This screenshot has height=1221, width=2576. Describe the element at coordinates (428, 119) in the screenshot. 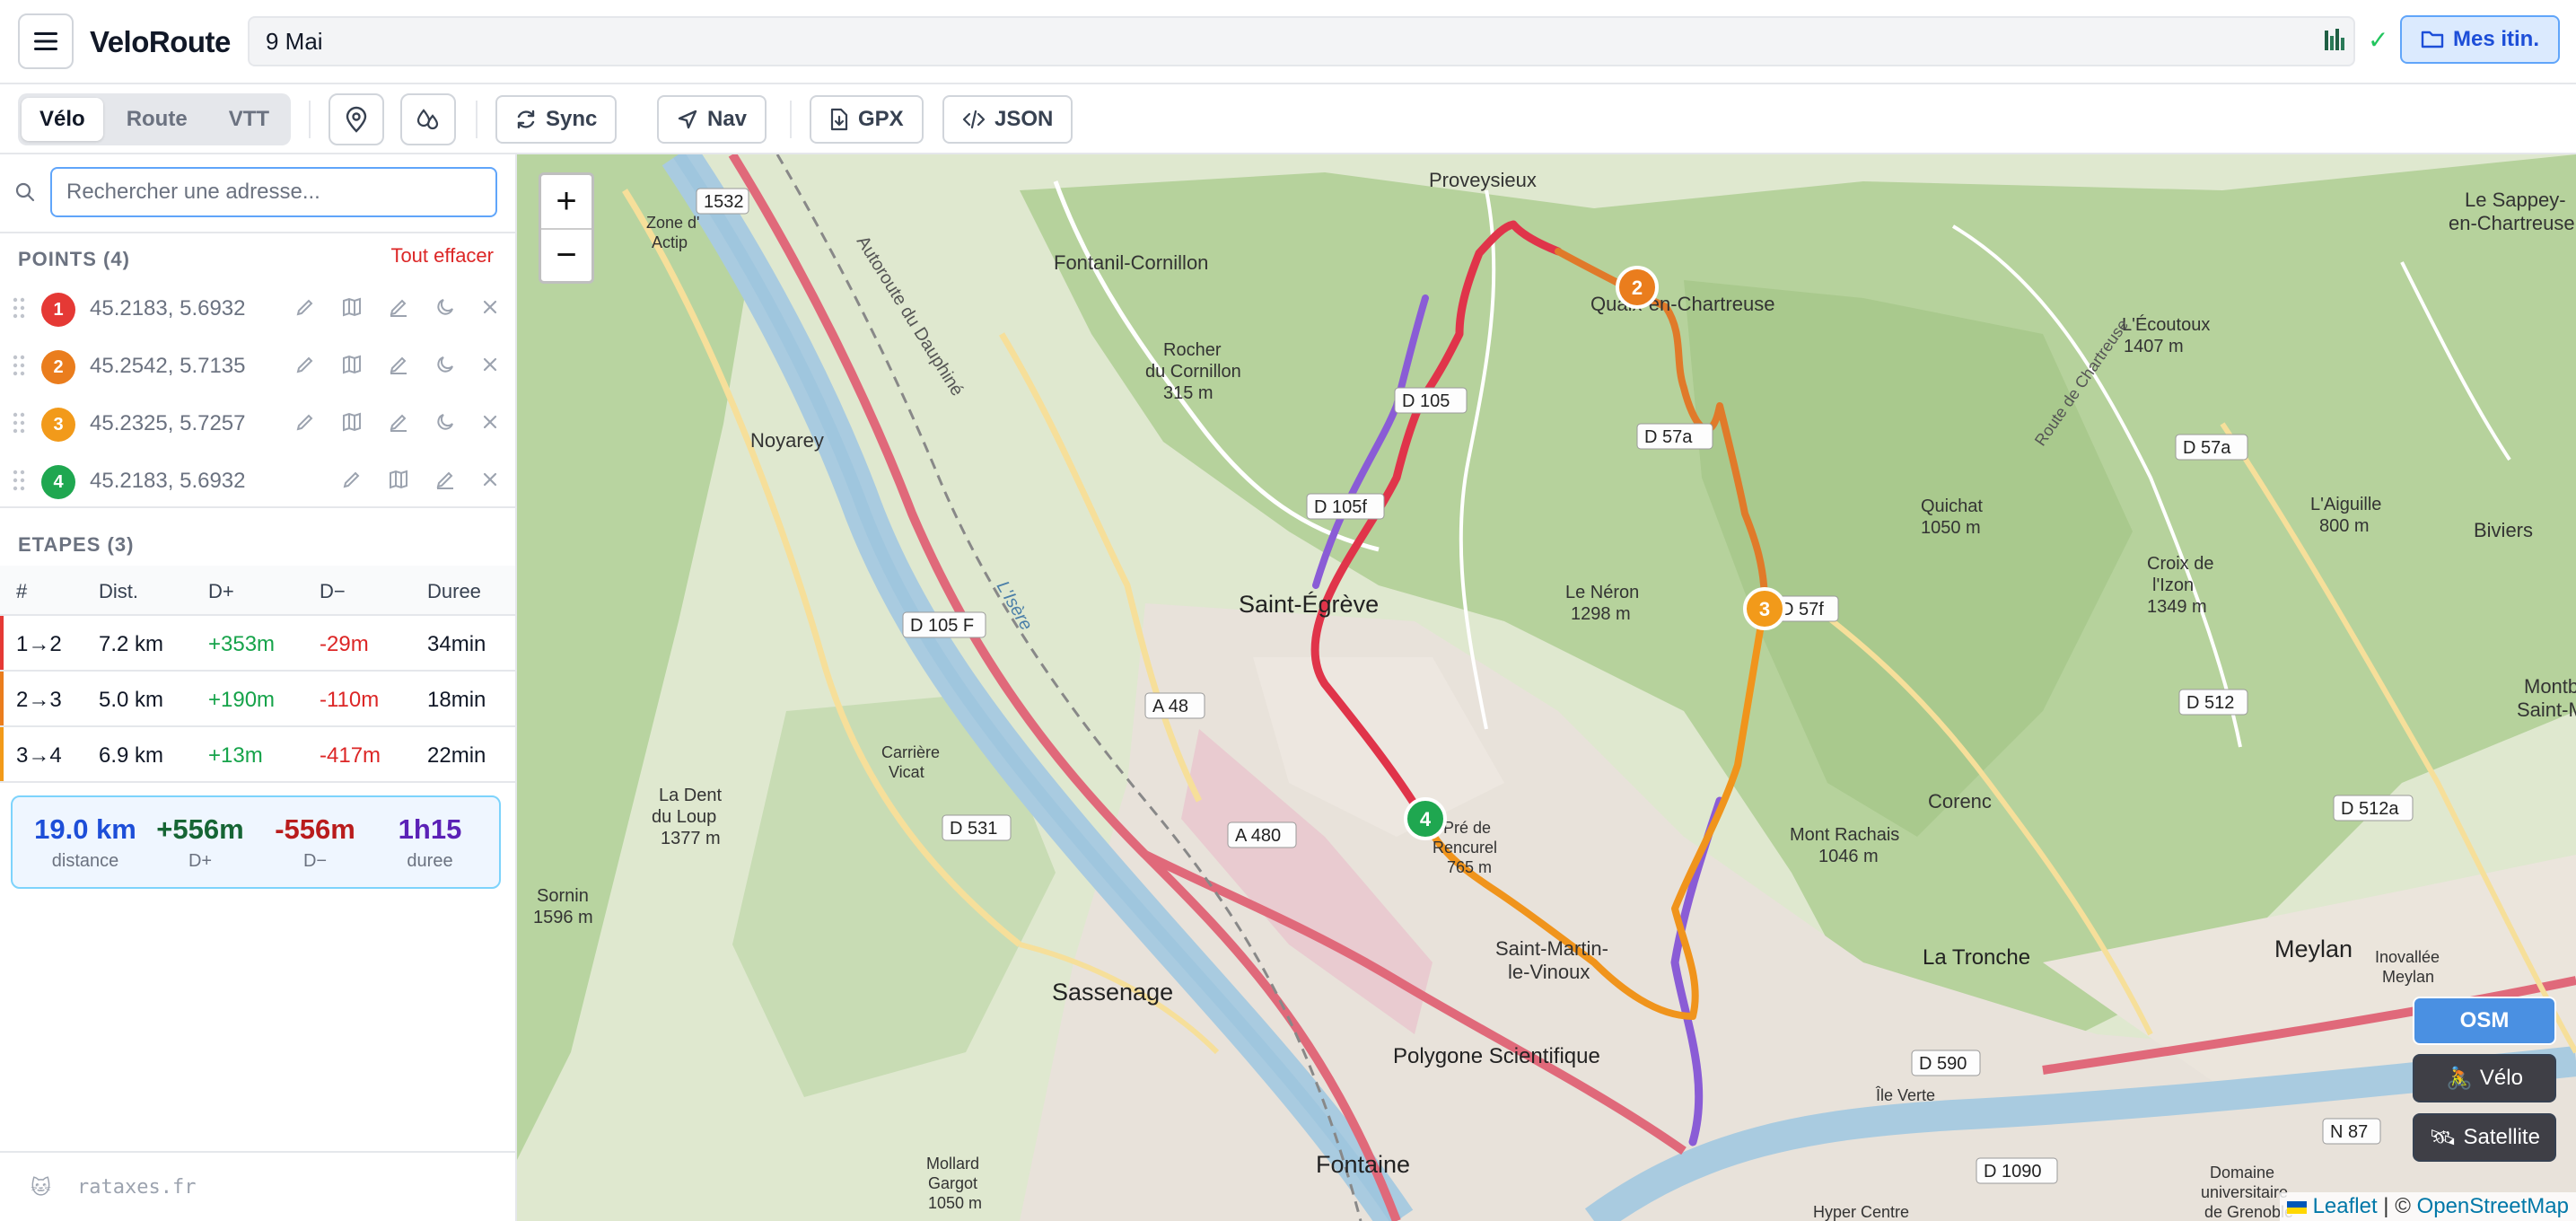

I see `water-point-button` at that location.